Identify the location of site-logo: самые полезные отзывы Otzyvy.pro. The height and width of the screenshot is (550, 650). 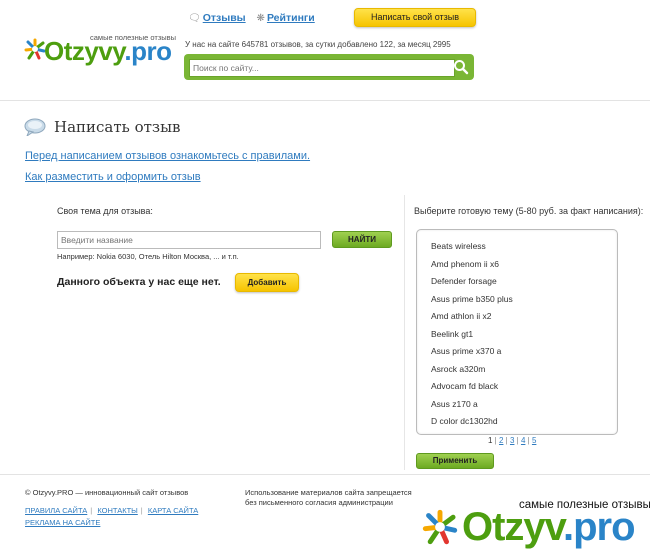
(100, 51).